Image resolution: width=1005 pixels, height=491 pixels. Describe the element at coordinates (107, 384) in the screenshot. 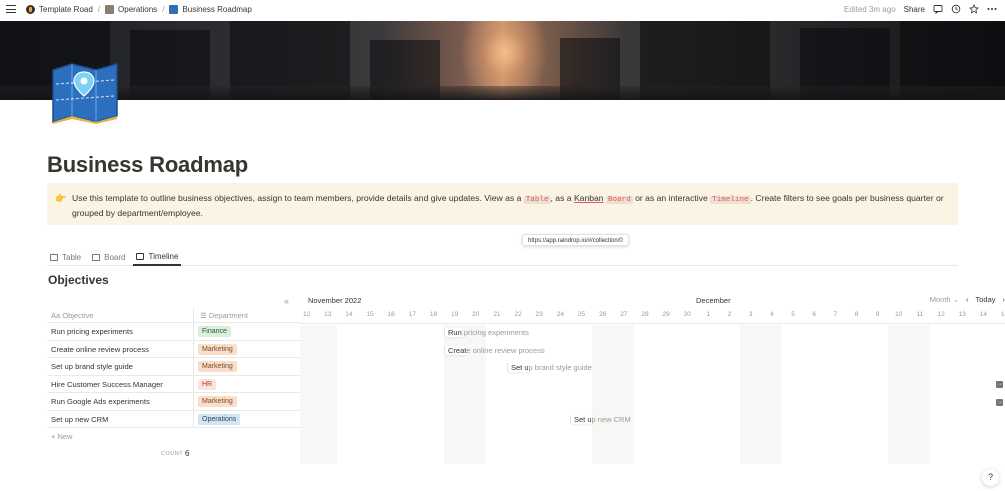

I see `objective-cell: Hire Customer Success Manager` at that location.